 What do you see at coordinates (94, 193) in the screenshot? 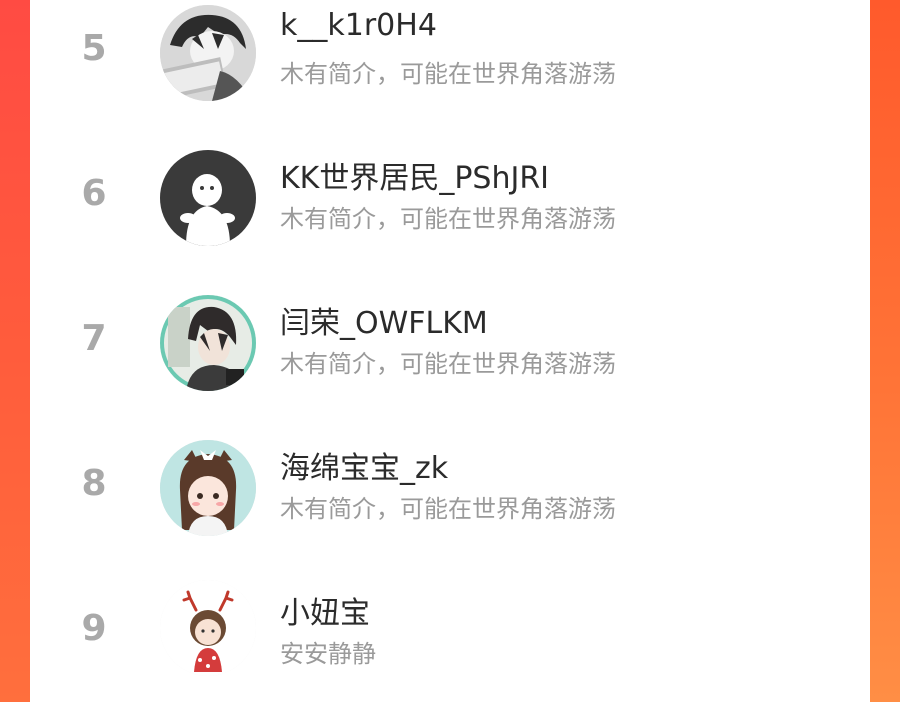
I see `rank-number: 6` at bounding box center [94, 193].